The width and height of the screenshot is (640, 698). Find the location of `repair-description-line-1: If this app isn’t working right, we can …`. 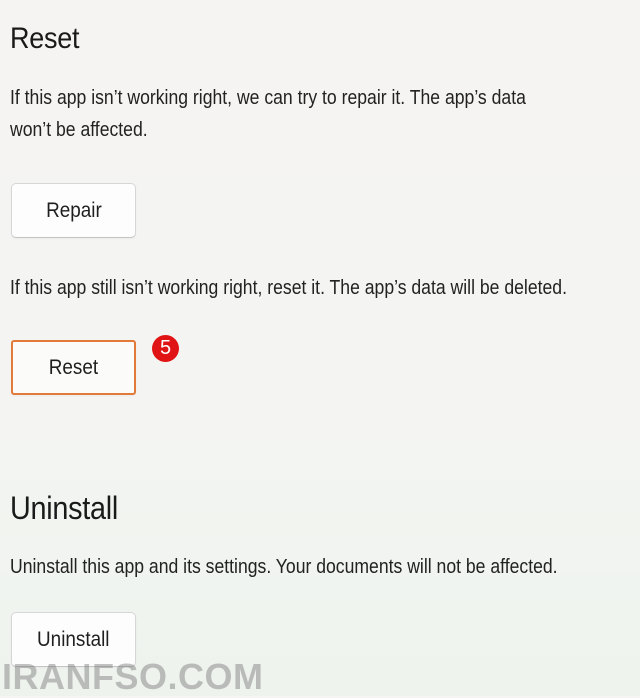

repair-description-line-1: If this app isn’t working right, we can … is located at coordinates (268, 98).